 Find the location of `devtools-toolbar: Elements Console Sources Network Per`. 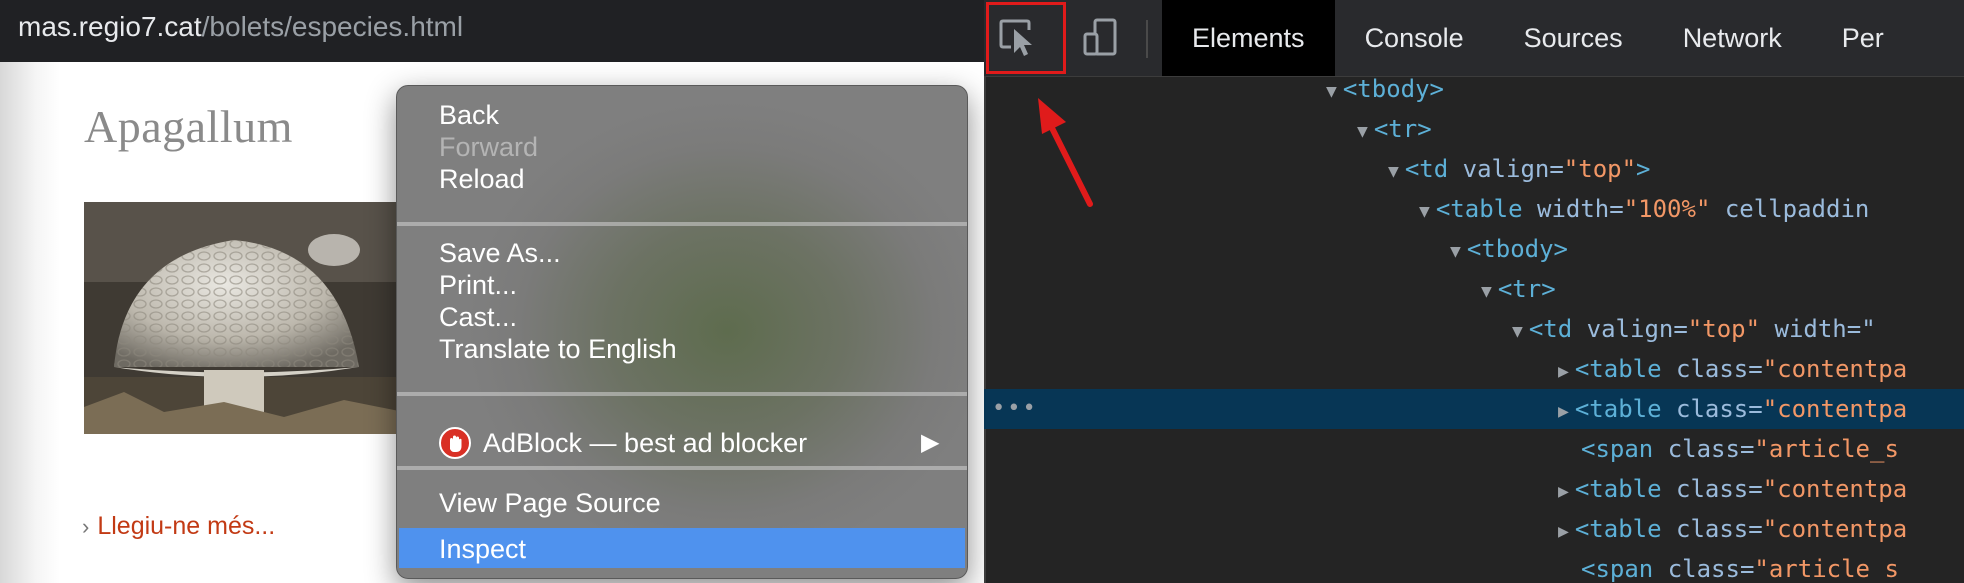

devtools-toolbar: Elements Console Sources Network Per is located at coordinates (1474, 38).